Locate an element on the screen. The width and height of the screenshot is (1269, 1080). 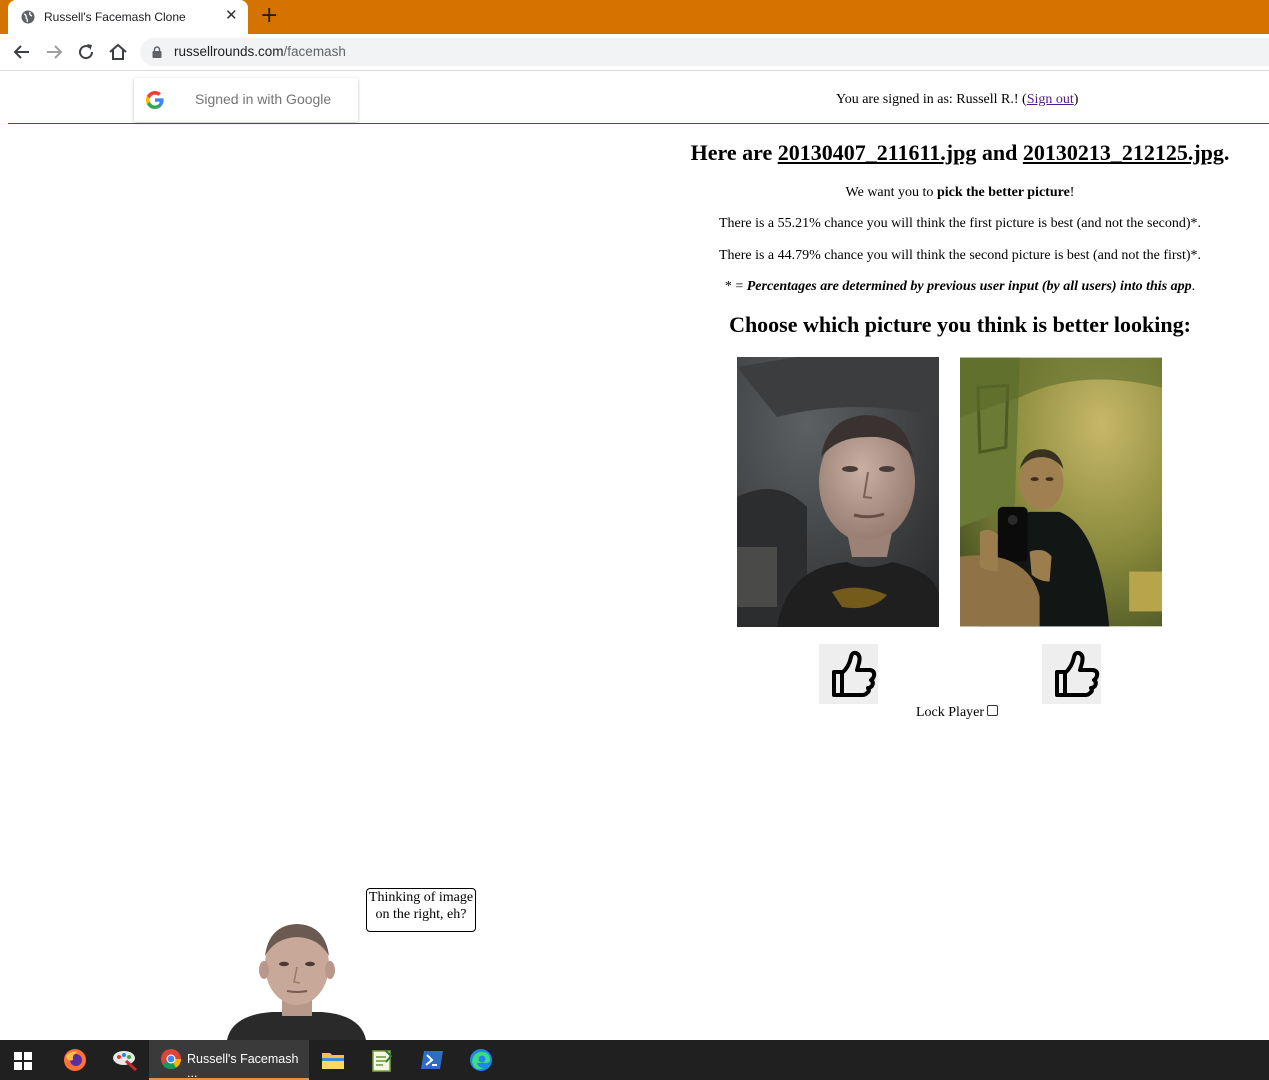
url-host: russellrounds.com is located at coordinates (229, 51).